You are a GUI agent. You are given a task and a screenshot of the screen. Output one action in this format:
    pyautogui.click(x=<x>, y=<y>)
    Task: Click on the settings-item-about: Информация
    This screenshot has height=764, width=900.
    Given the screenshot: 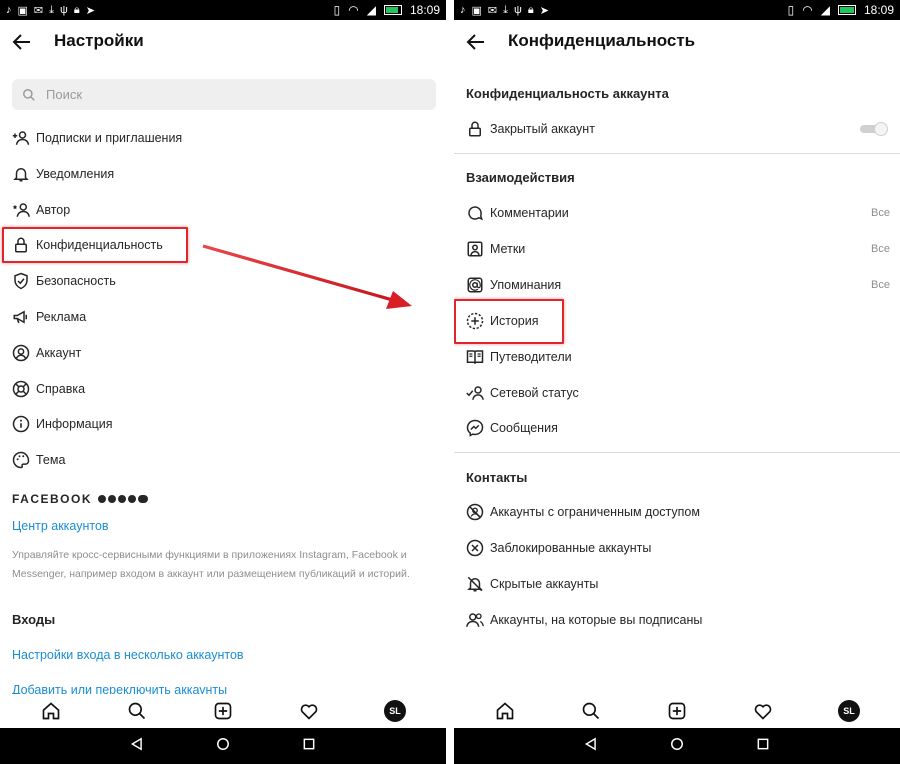 What is the action you would take?
    pyautogui.click(x=223, y=424)
    